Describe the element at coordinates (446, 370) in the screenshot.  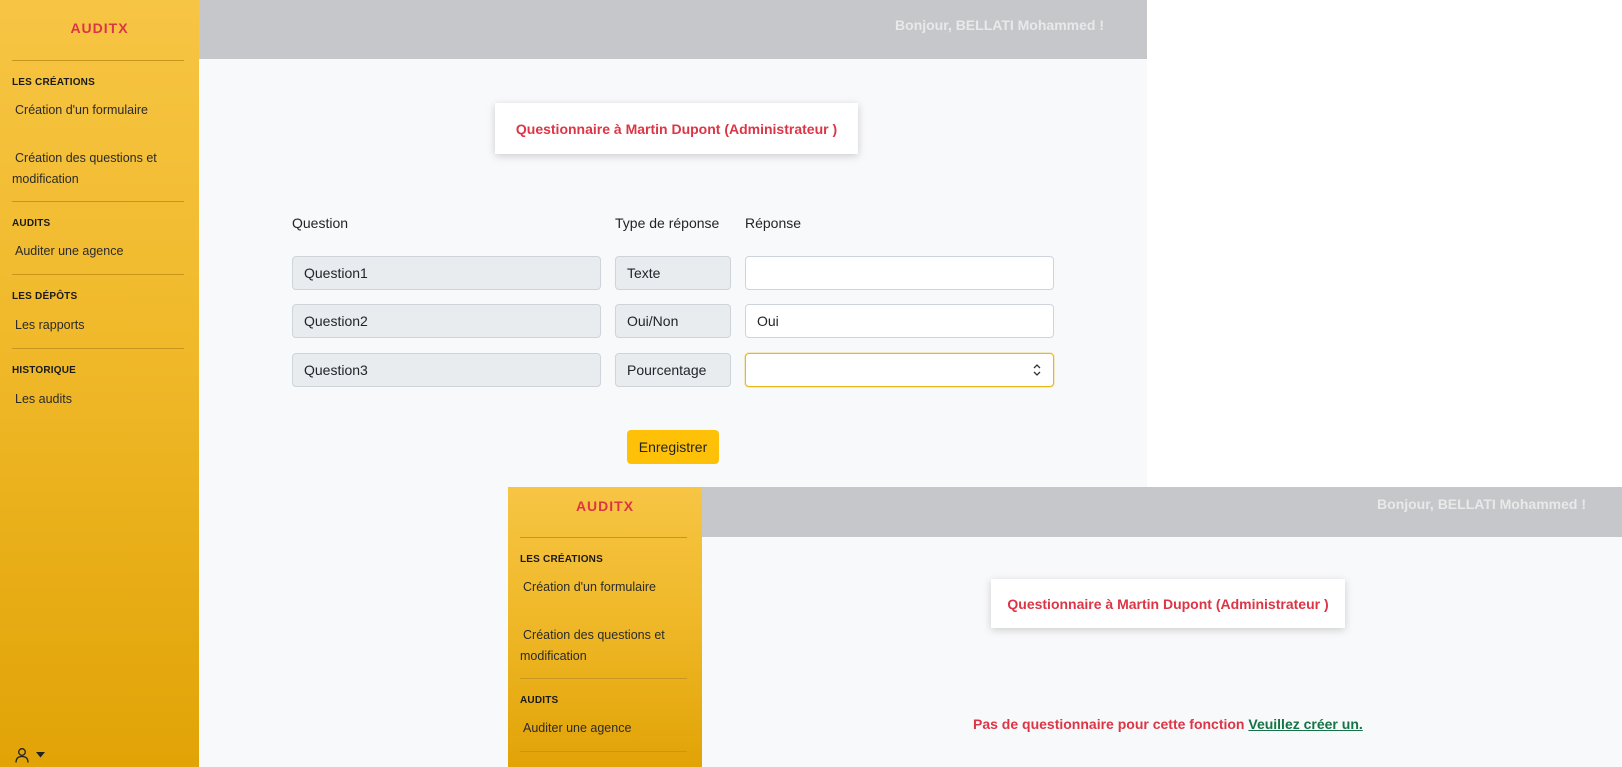
I see `question-field: Question3` at that location.